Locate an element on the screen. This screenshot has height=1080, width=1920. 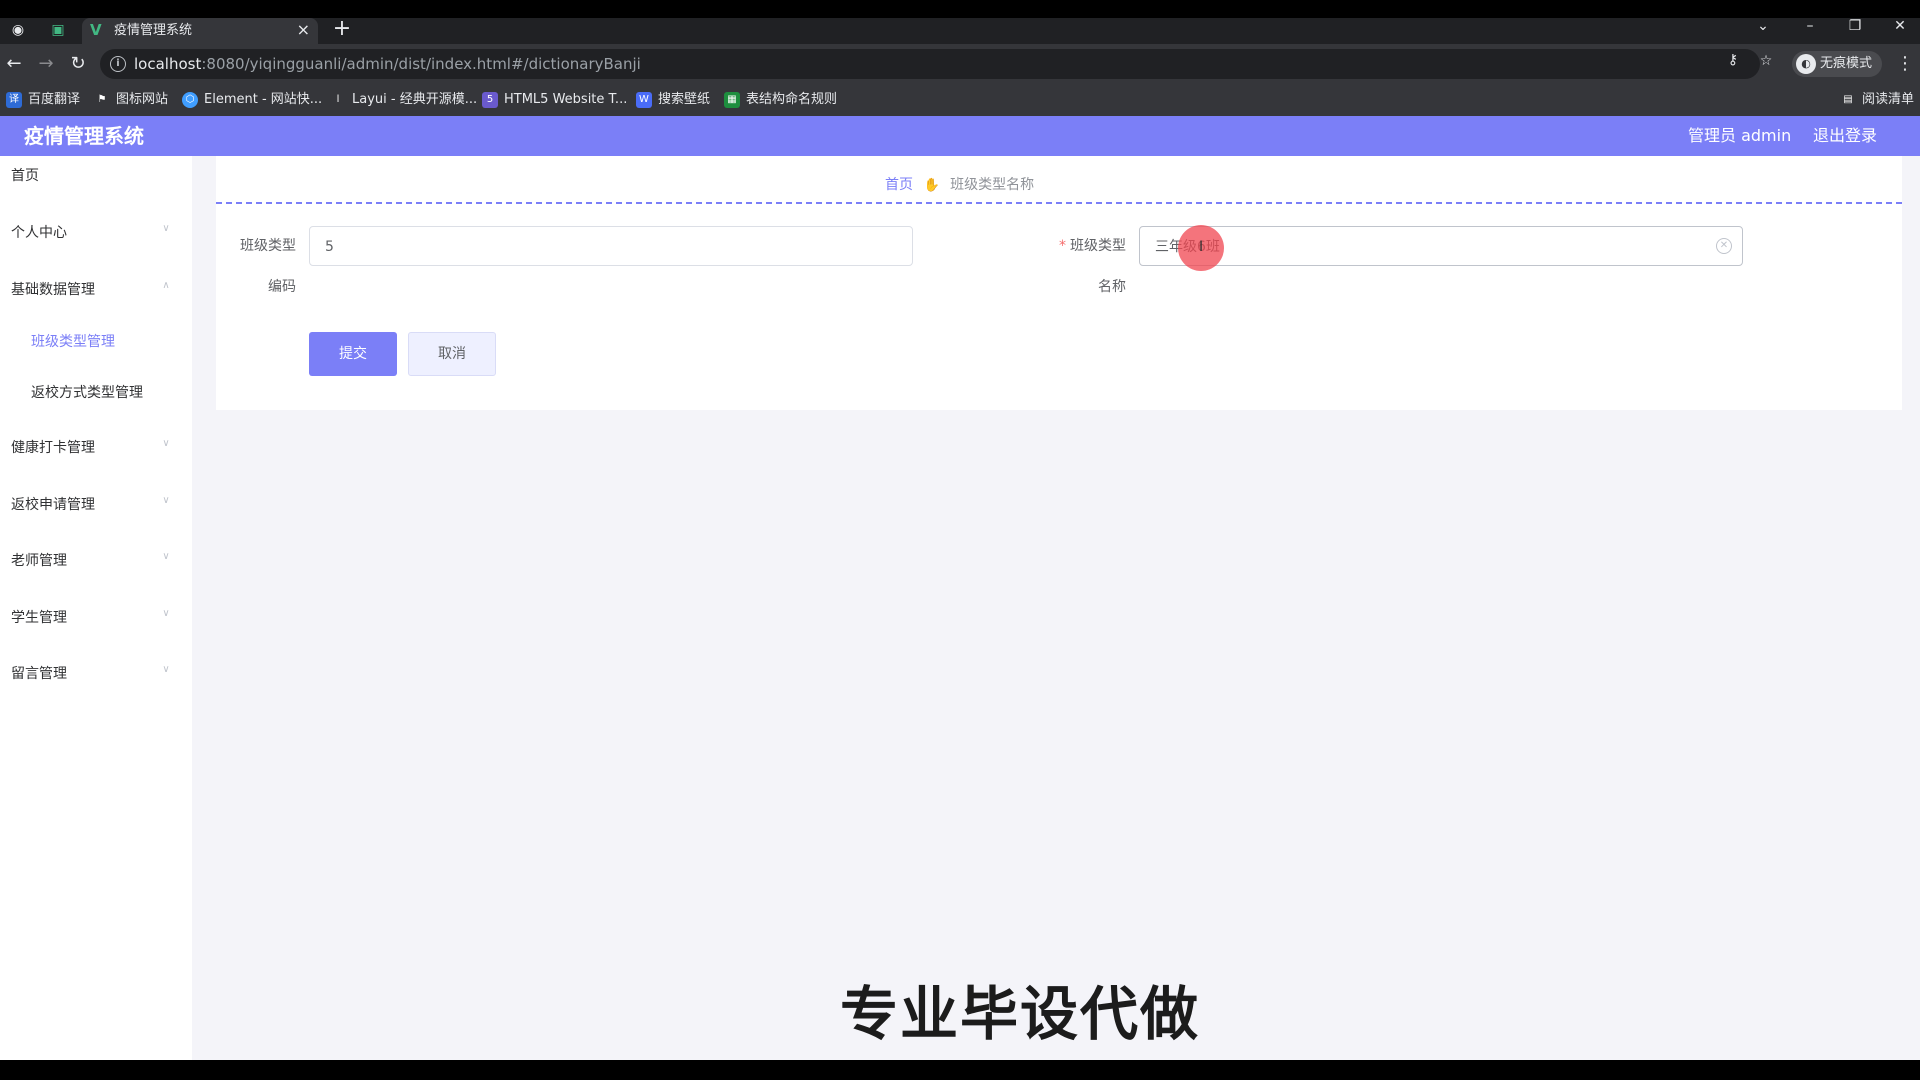
incognito-profile-button: ◐ 无痕模式 is located at coordinates (1837, 64).